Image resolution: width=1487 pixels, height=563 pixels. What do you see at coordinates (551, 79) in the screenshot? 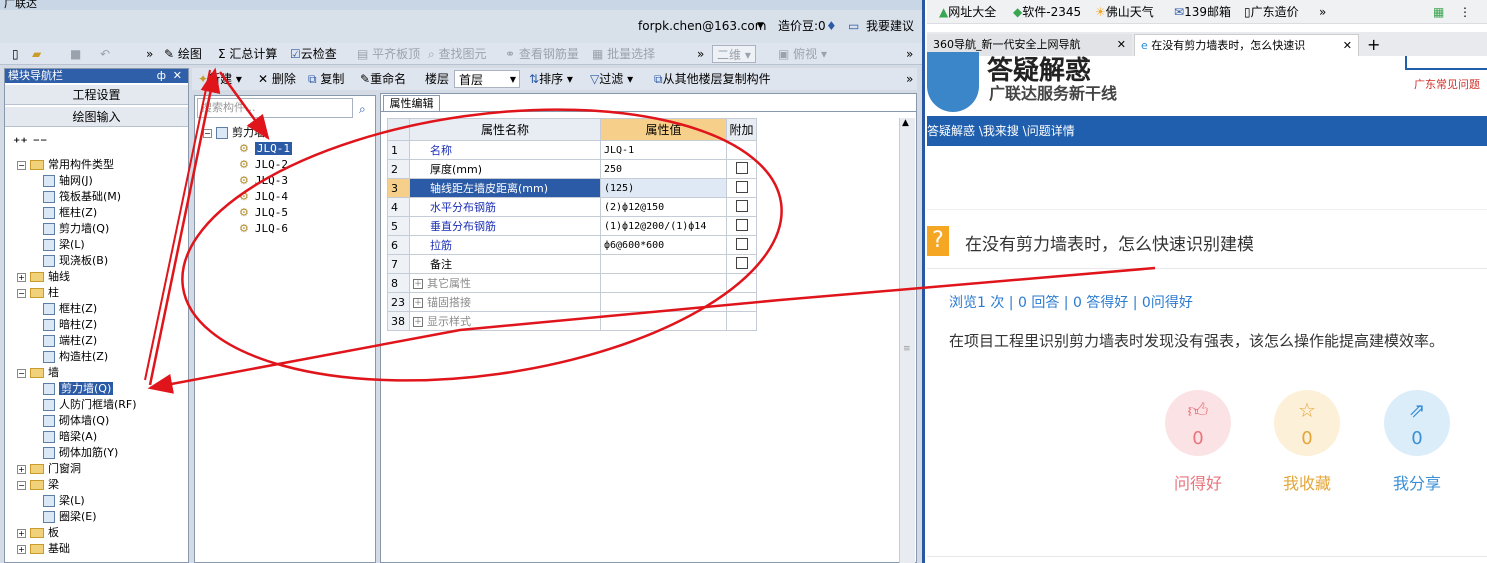
I see `sort-button: ⇅排序 ▾` at bounding box center [551, 79].